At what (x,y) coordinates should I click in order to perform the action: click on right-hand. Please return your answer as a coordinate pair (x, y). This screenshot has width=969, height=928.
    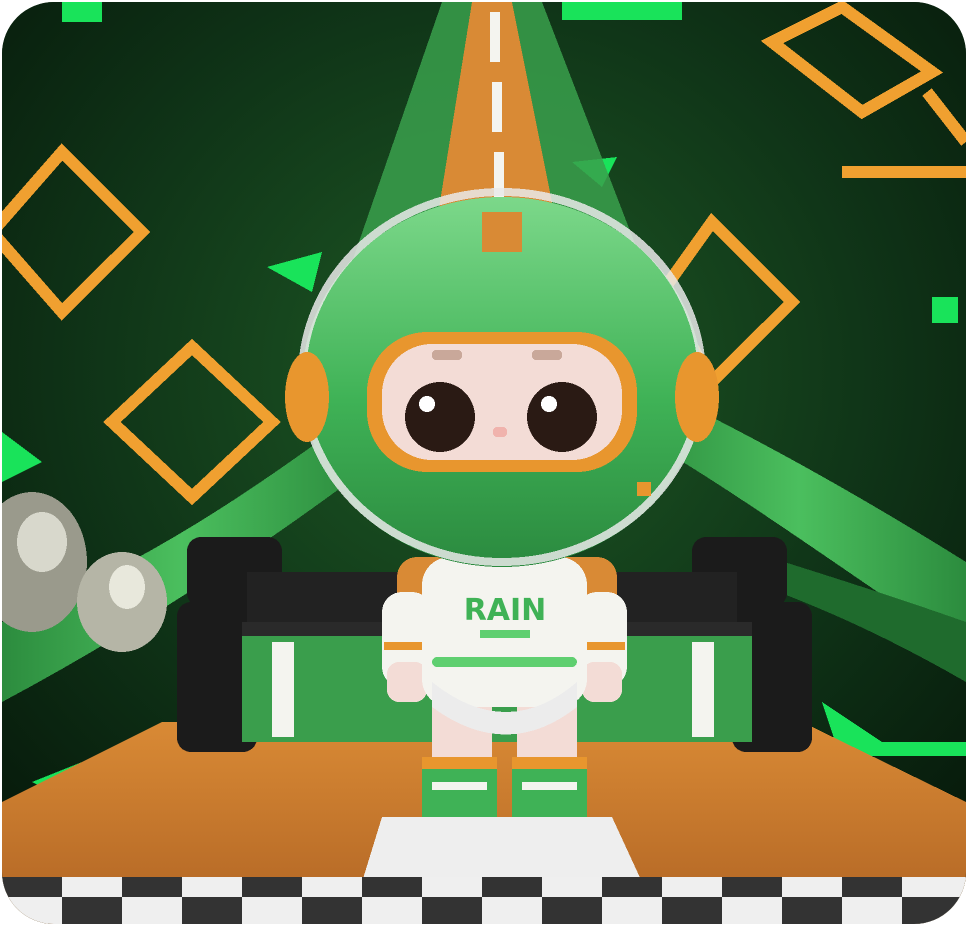
    Looking at the image, I should click on (602, 682).